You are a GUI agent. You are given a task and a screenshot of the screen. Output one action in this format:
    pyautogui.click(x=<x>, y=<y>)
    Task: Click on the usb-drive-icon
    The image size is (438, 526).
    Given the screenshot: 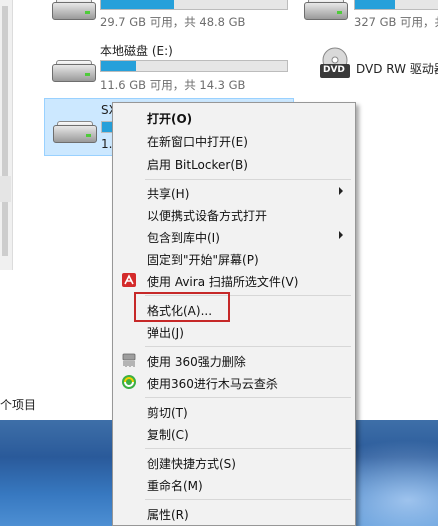 What is the action you would take?
    pyautogui.click(x=74, y=132)
    